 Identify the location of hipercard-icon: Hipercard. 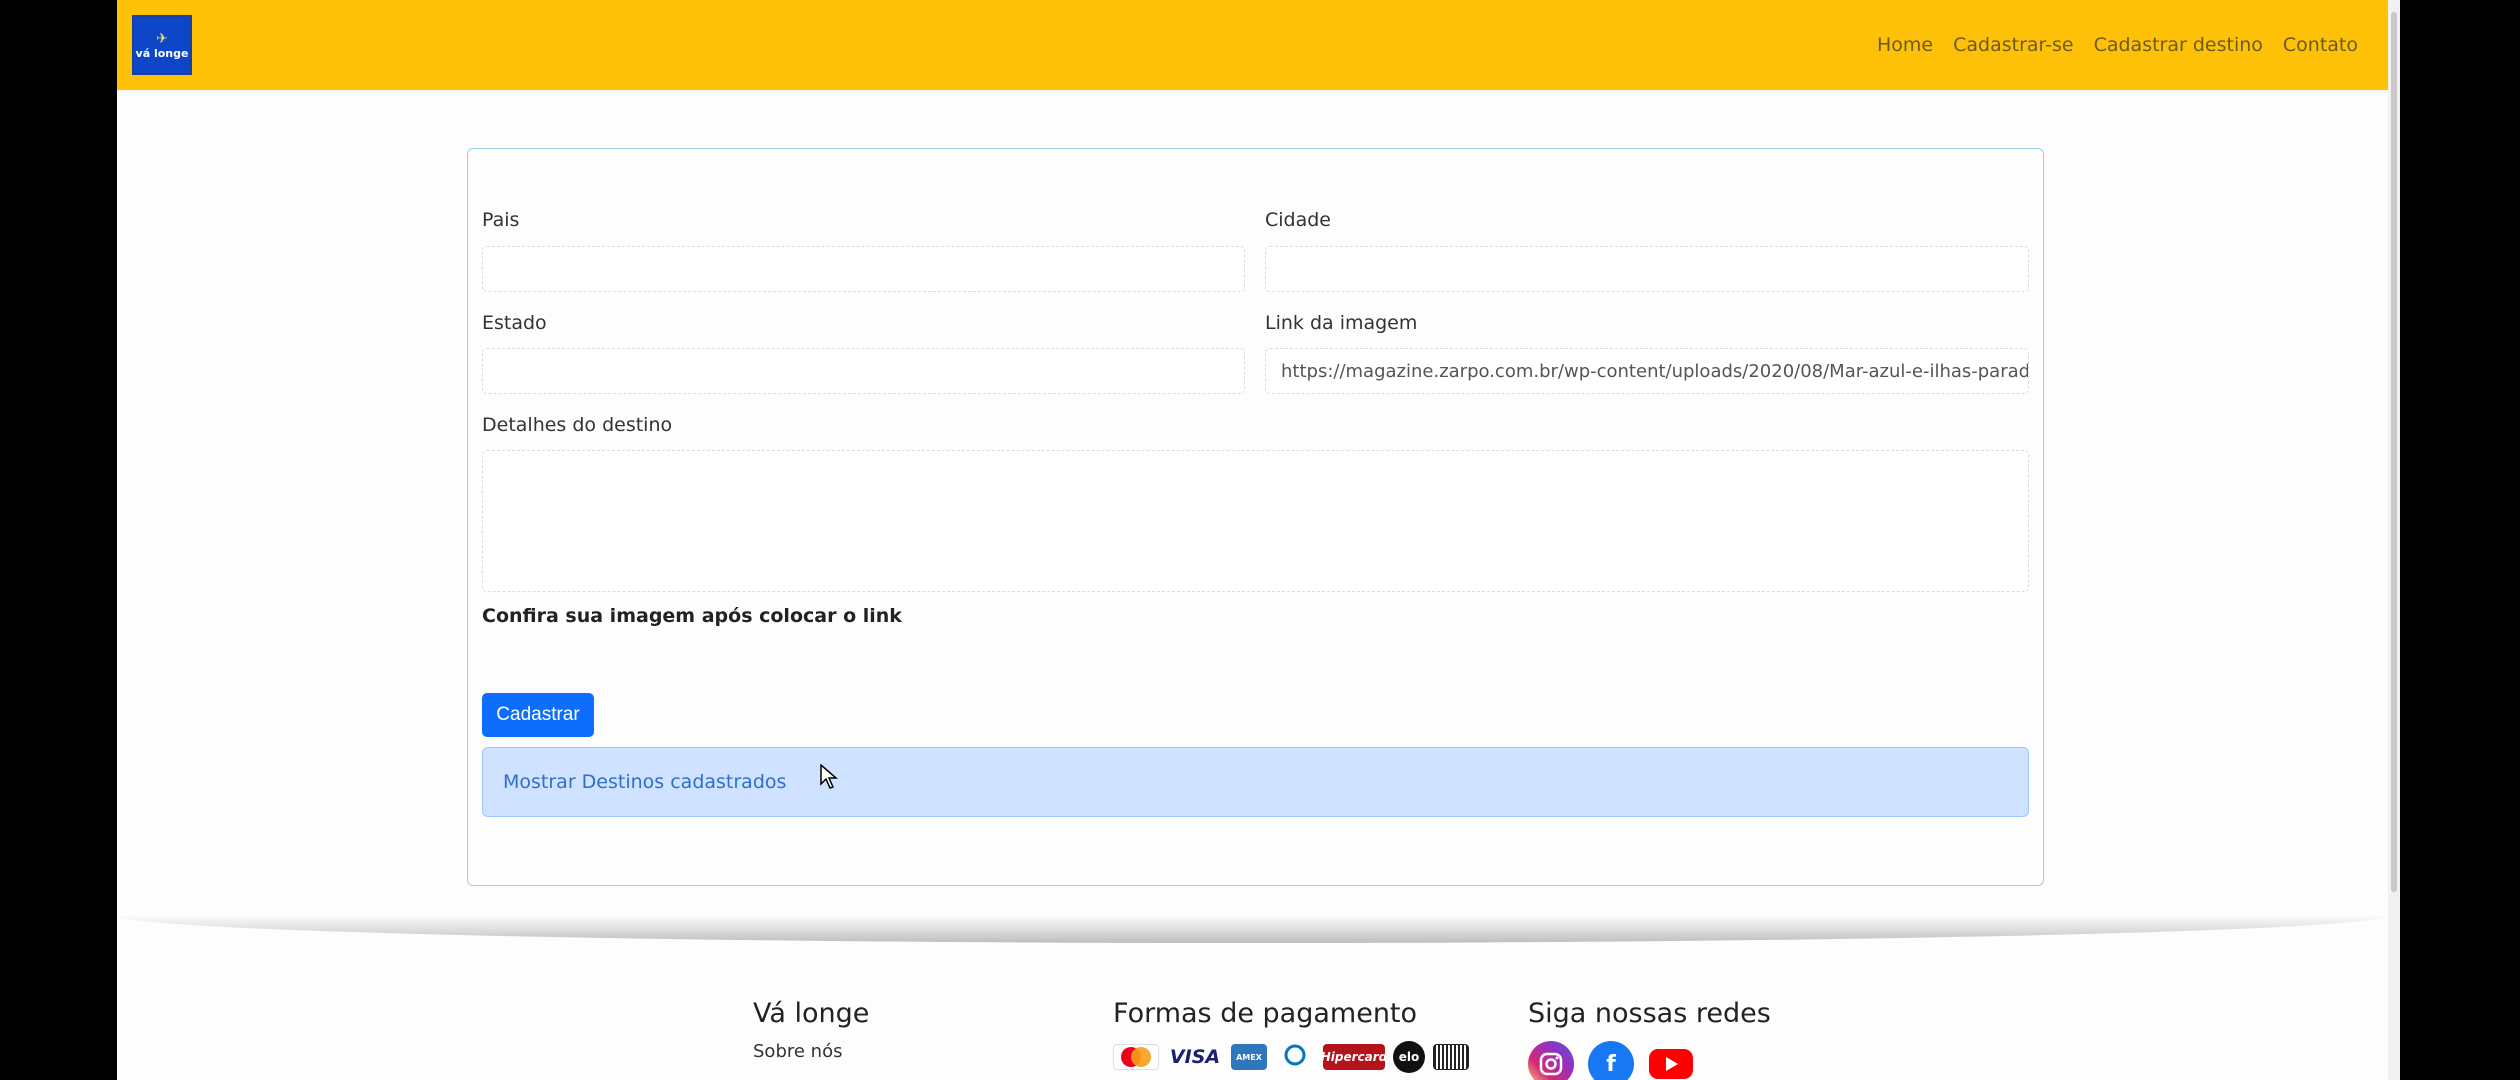
(1354, 1057).